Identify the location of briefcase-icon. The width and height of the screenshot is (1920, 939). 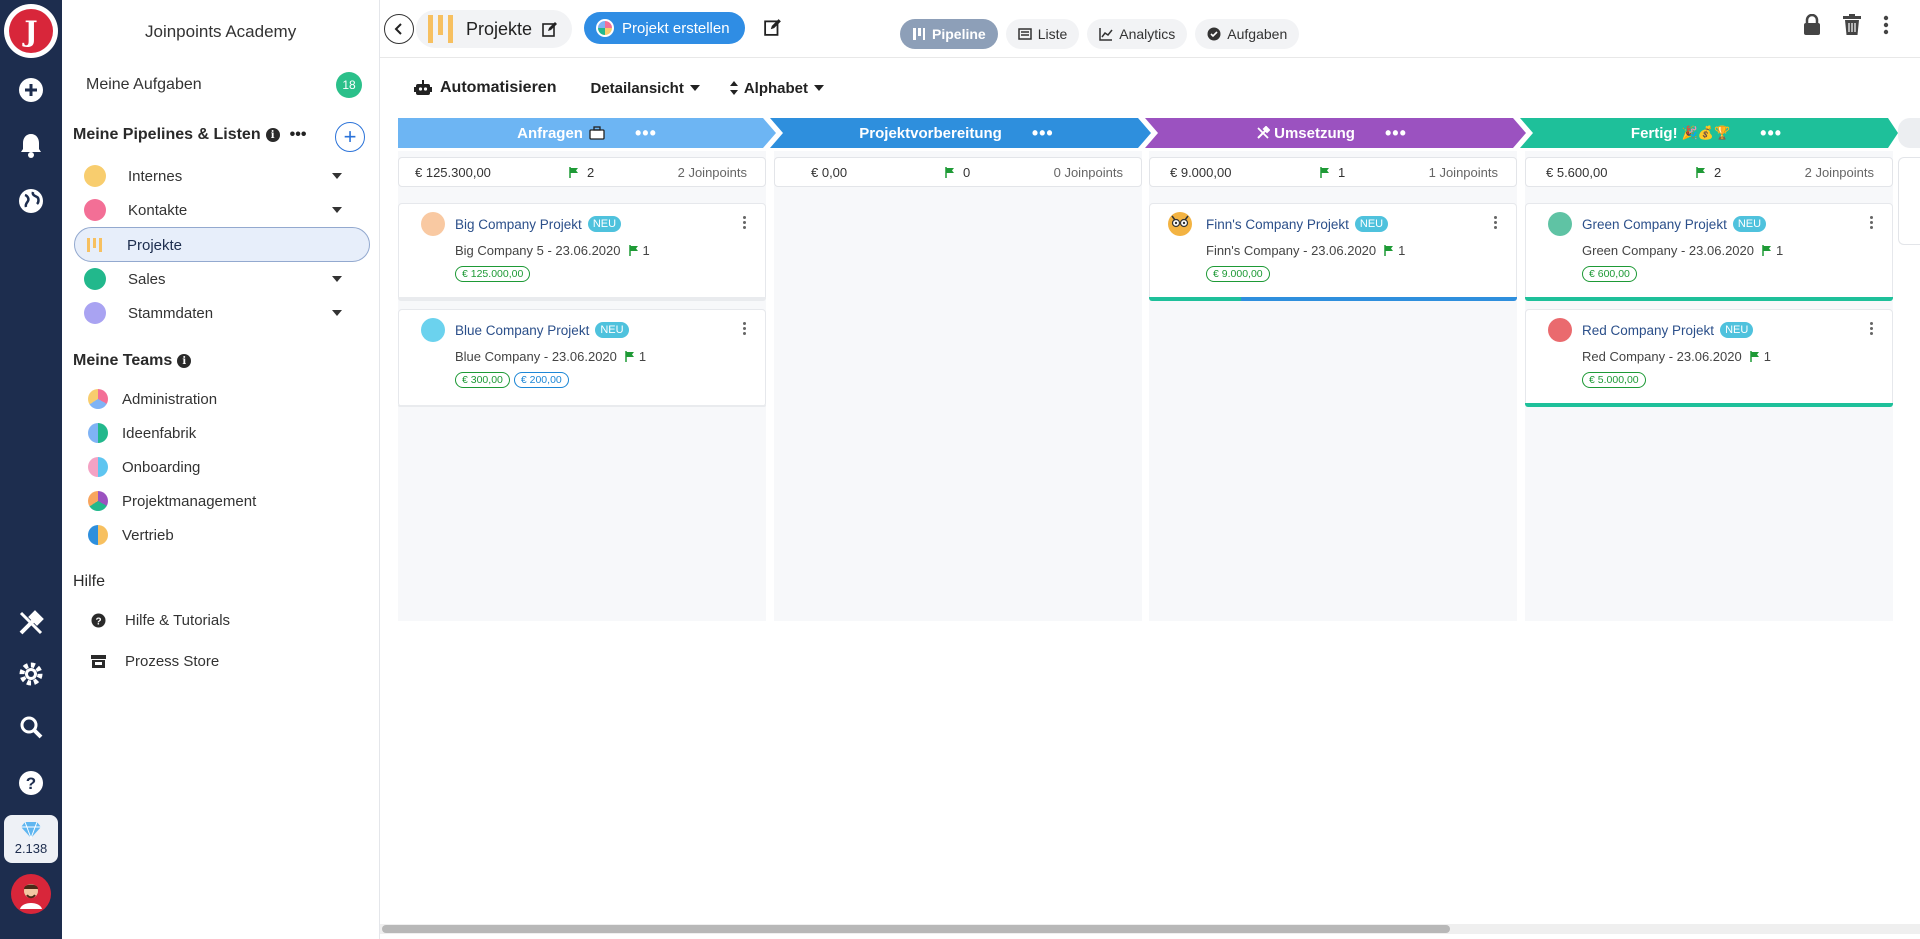
(597, 133).